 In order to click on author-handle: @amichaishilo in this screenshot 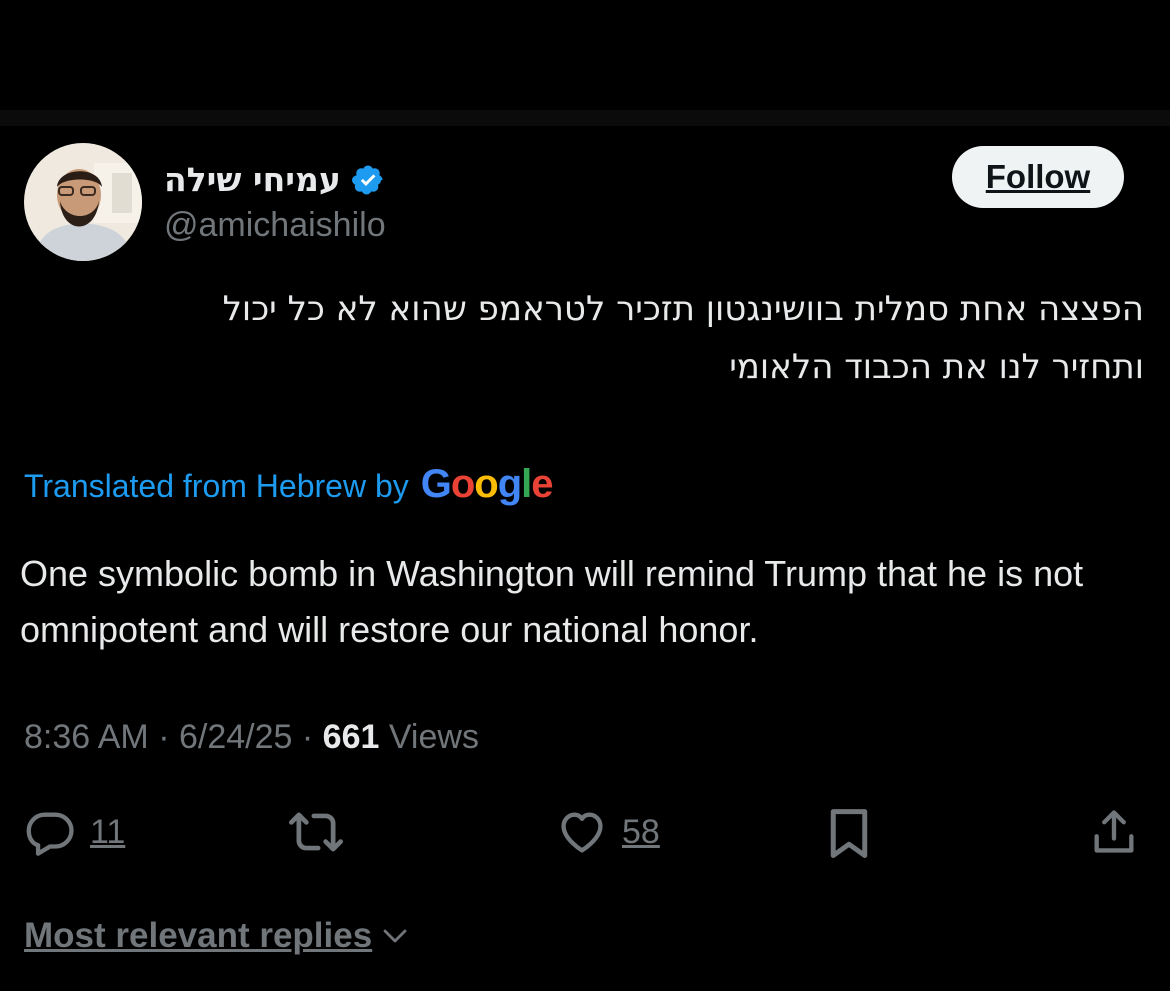, I will do `click(275, 225)`.